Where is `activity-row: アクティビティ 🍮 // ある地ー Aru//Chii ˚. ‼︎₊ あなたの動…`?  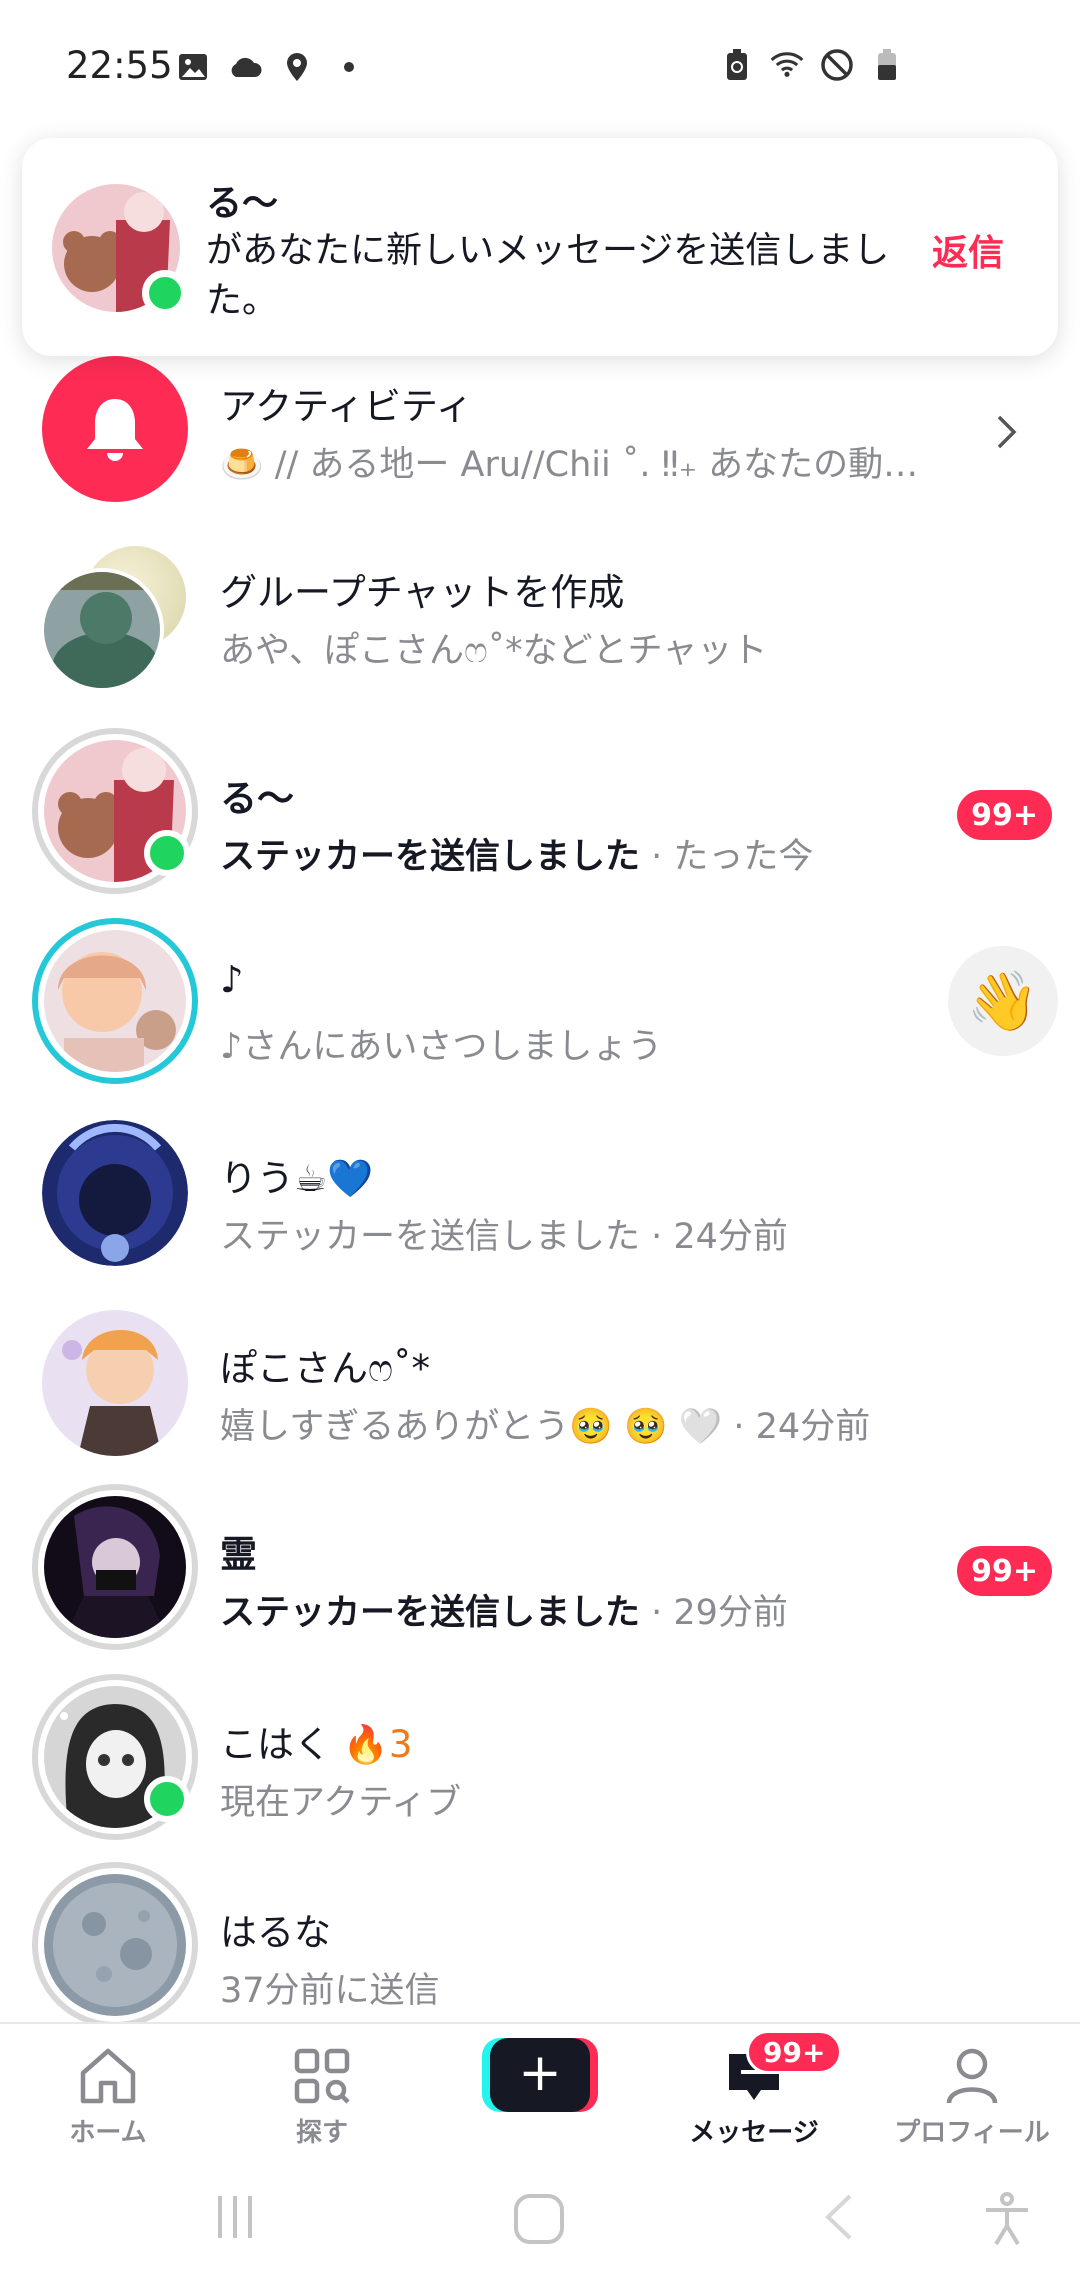
activity-row: アクティビティ 🍮 // ある地ー Aru//Chii ˚. ‼︎₊ あなたの動… is located at coordinates (540, 426).